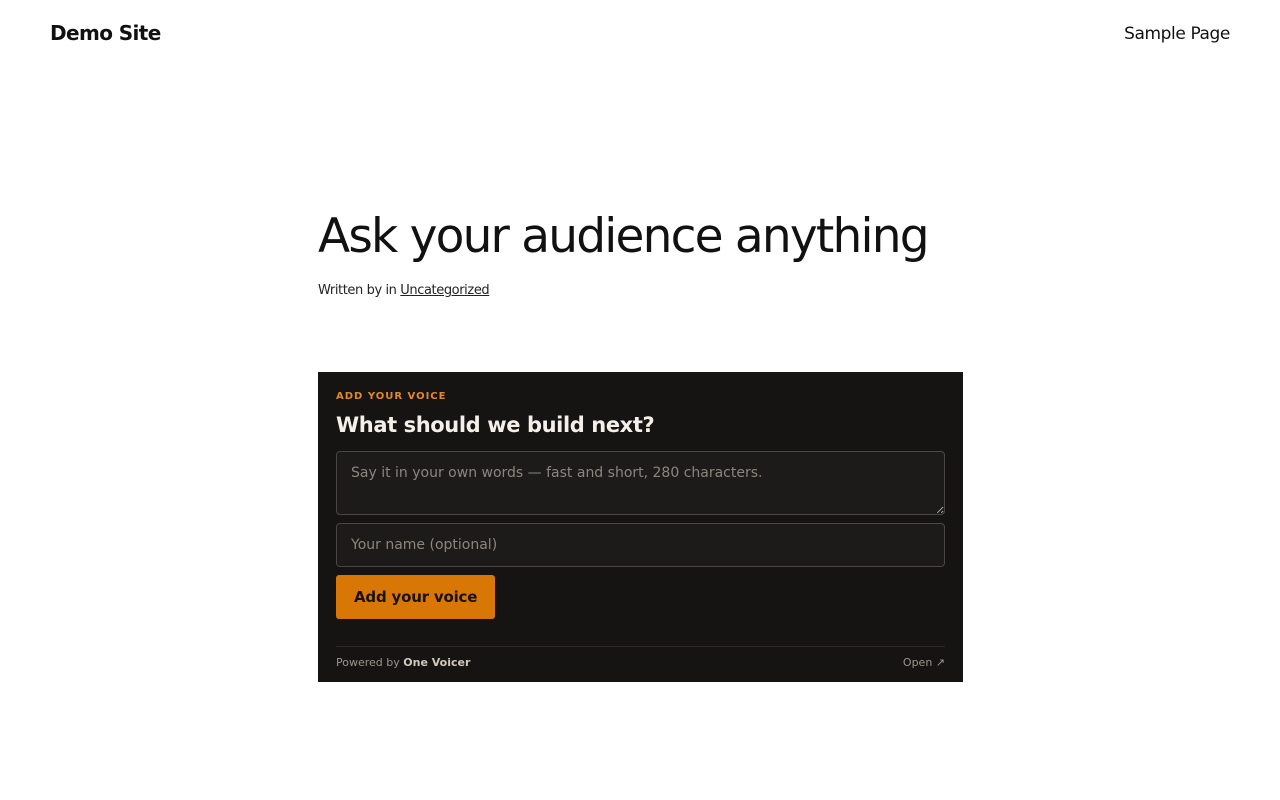  What do you see at coordinates (391, 396) in the screenshot?
I see `widget-eyebrow: ADD YOUR VOICE` at bounding box center [391, 396].